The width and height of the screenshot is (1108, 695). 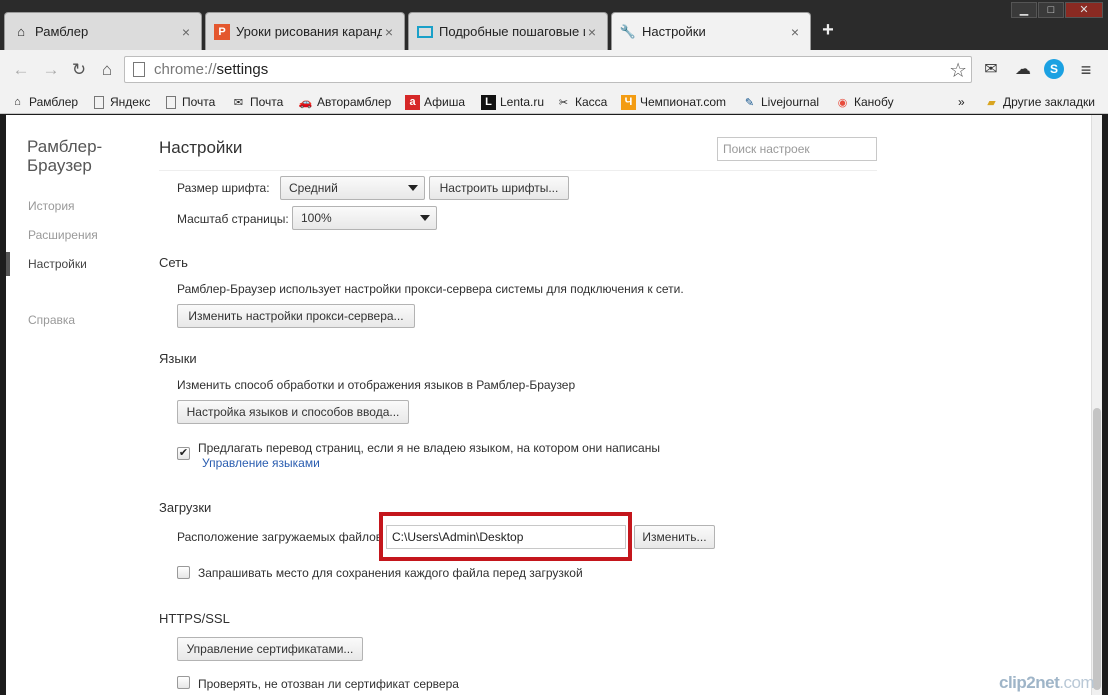 I want to click on tab-title: Рамблер, so click(x=62, y=31).